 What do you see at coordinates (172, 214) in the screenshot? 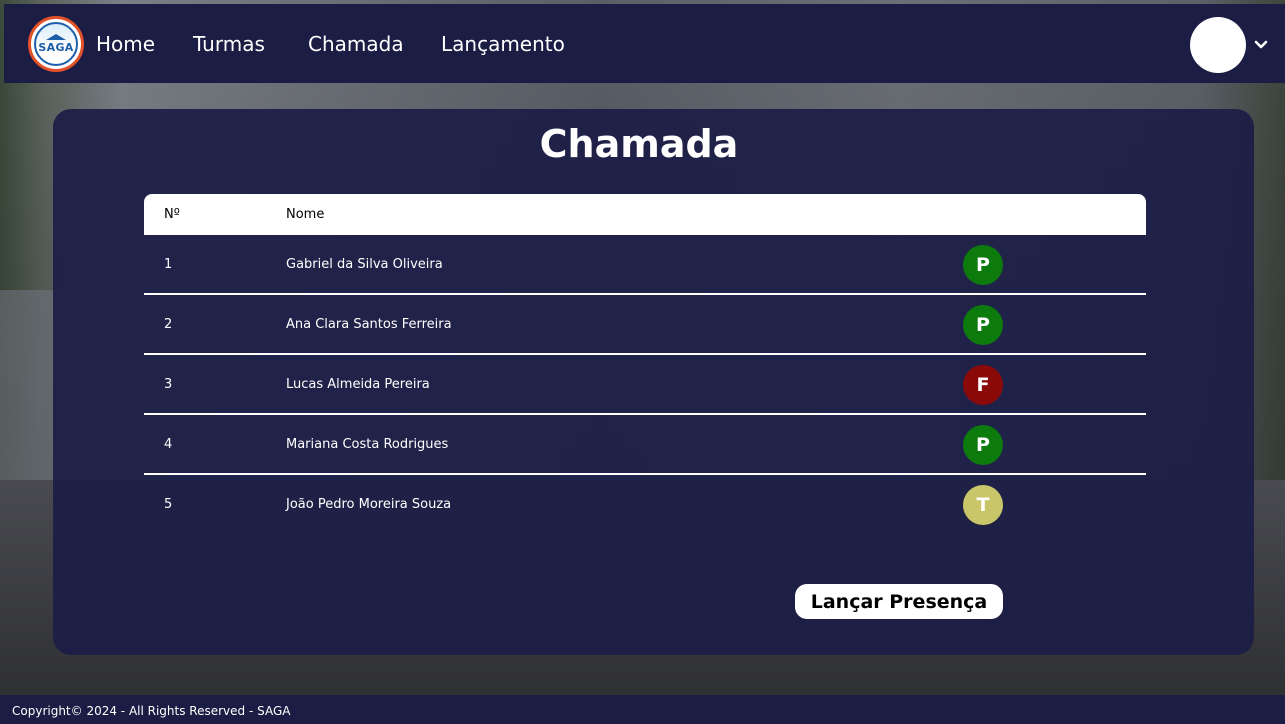
I see `column-header-number: Nº` at bounding box center [172, 214].